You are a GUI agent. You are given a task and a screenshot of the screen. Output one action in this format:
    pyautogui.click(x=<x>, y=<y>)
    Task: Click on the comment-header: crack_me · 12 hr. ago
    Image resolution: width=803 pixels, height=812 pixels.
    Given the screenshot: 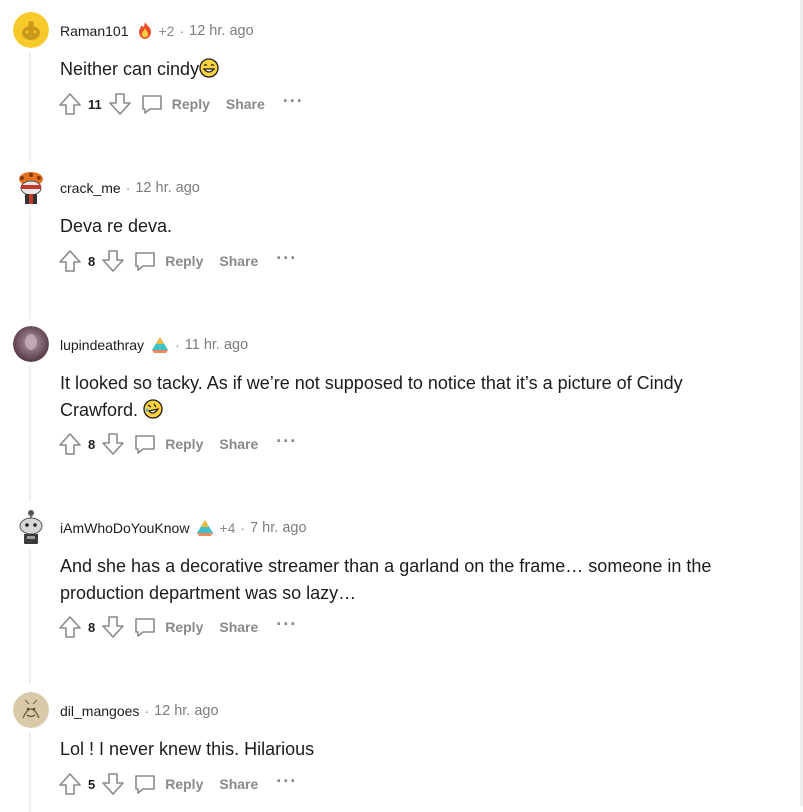 What is the action you would take?
    pyautogui.click(x=130, y=188)
    